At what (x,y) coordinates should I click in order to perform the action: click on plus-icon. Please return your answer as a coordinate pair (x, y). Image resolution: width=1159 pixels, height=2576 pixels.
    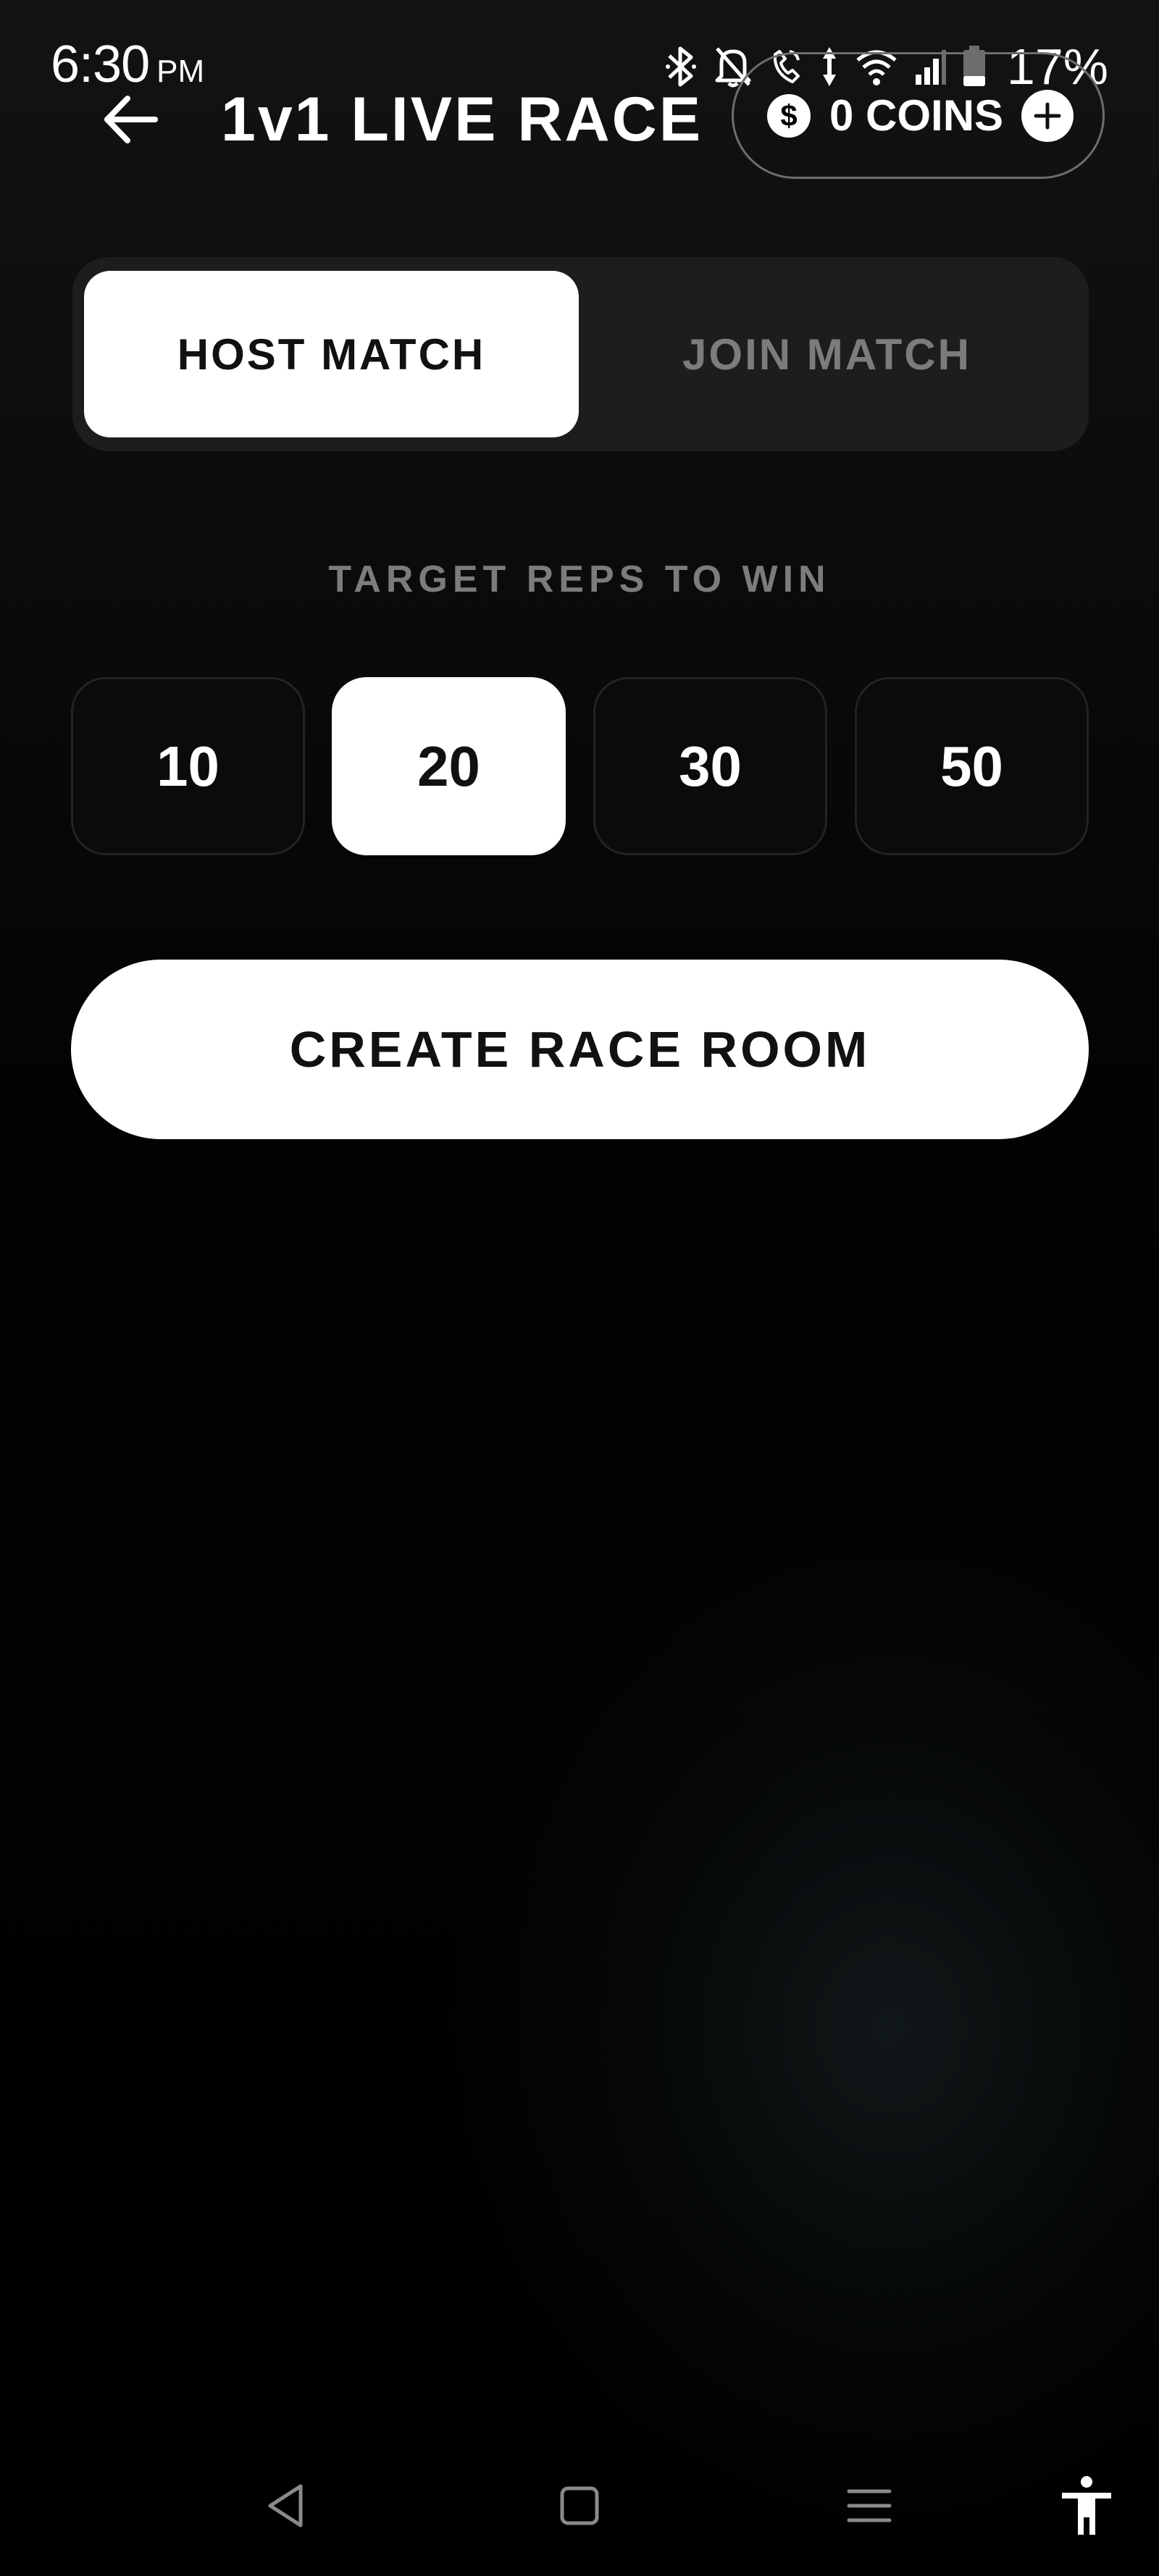
    Looking at the image, I should click on (1047, 115).